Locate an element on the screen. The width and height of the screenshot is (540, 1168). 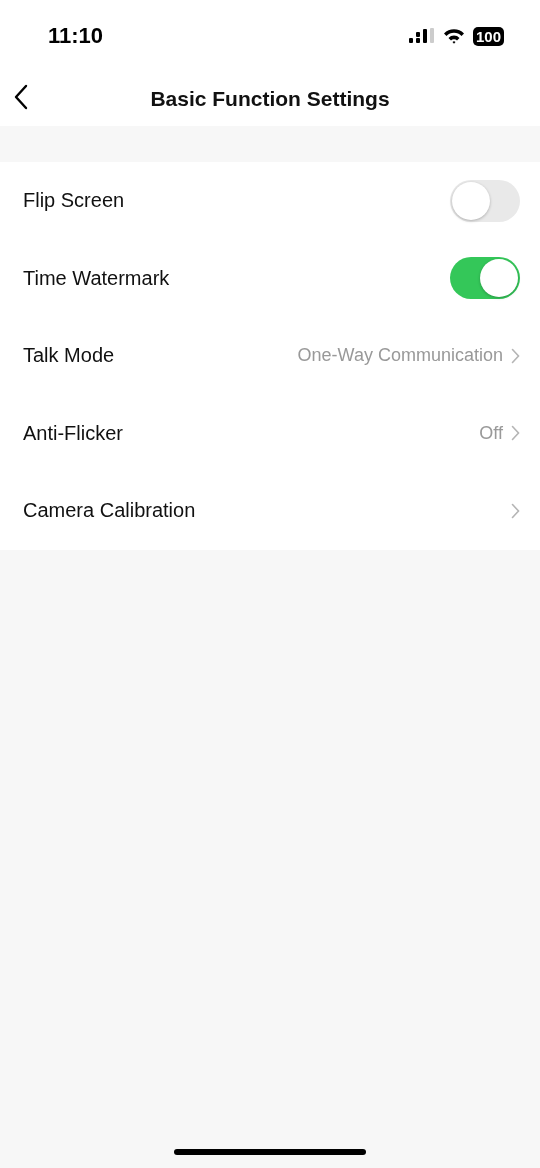
setting-value: Off is located at coordinates (491, 433).